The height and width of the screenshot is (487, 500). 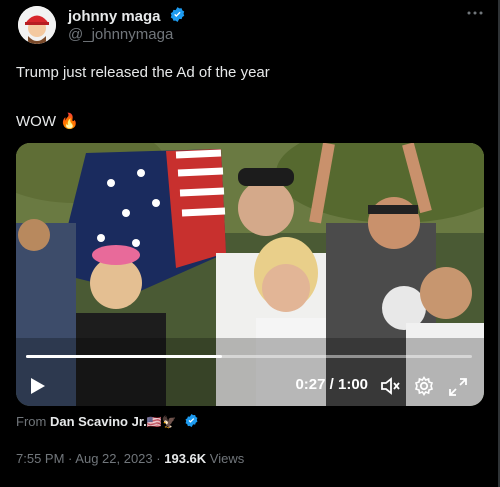 What do you see at coordinates (113, 458) in the screenshot?
I see `post-date: Aug 22, 2023` at bounding box center [113, 458].